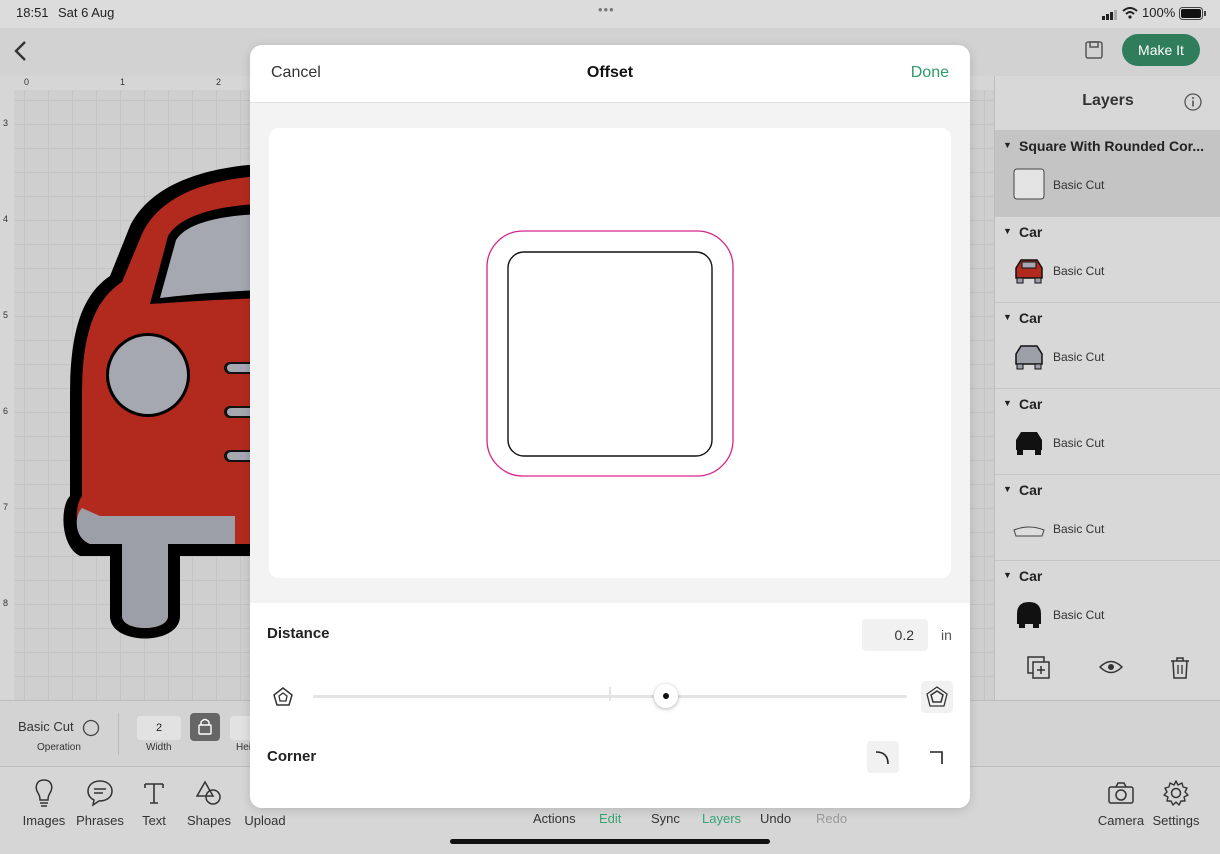  What do you see at coordinates (6, 603) in the screenshot?
I see `ruler-mark: 8` at bounding box center [6, 603].